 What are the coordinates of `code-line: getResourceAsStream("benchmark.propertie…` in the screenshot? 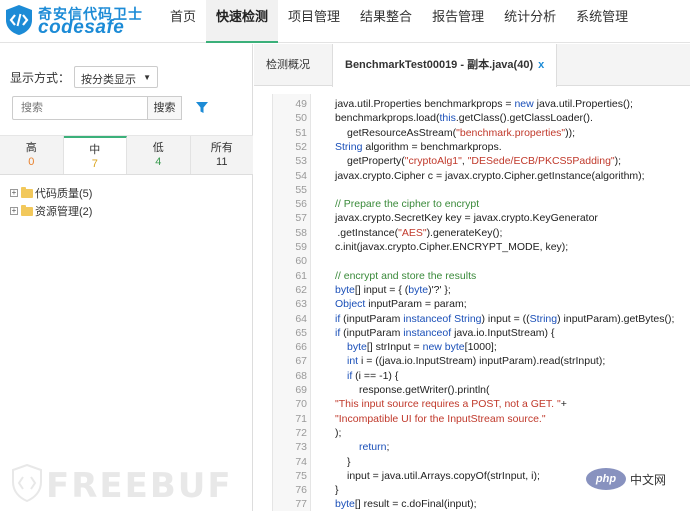 It's located at (461, 132).